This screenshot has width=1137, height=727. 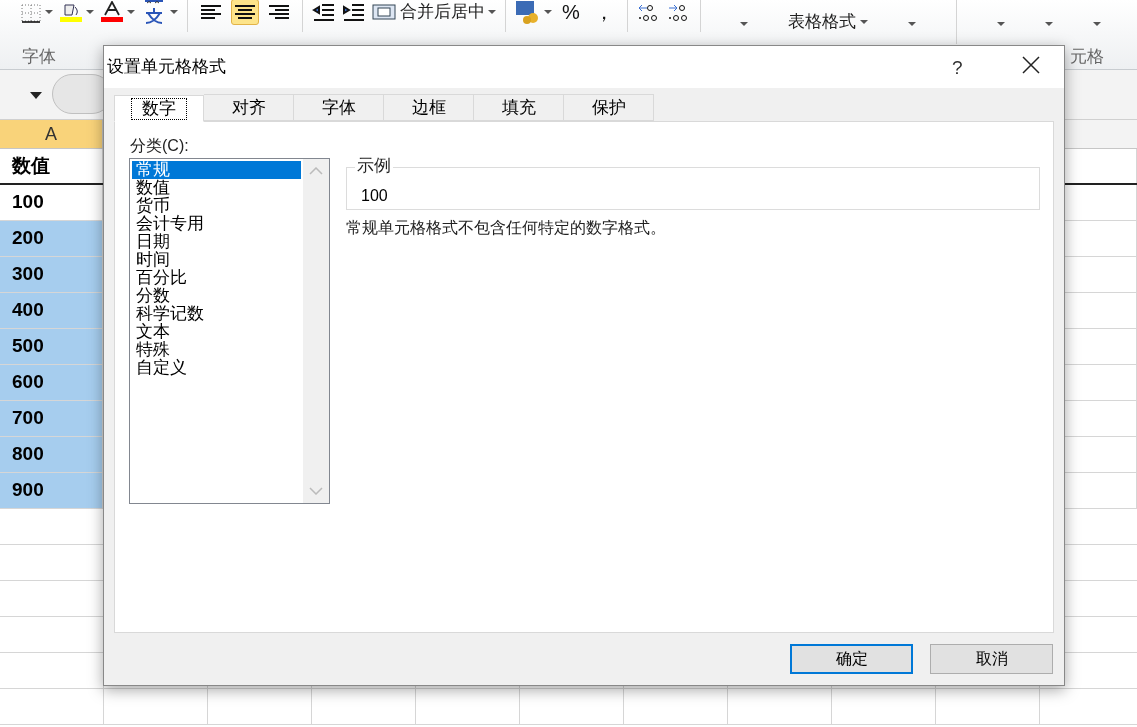 I want to click on align-button, so click(x=245, y=12).